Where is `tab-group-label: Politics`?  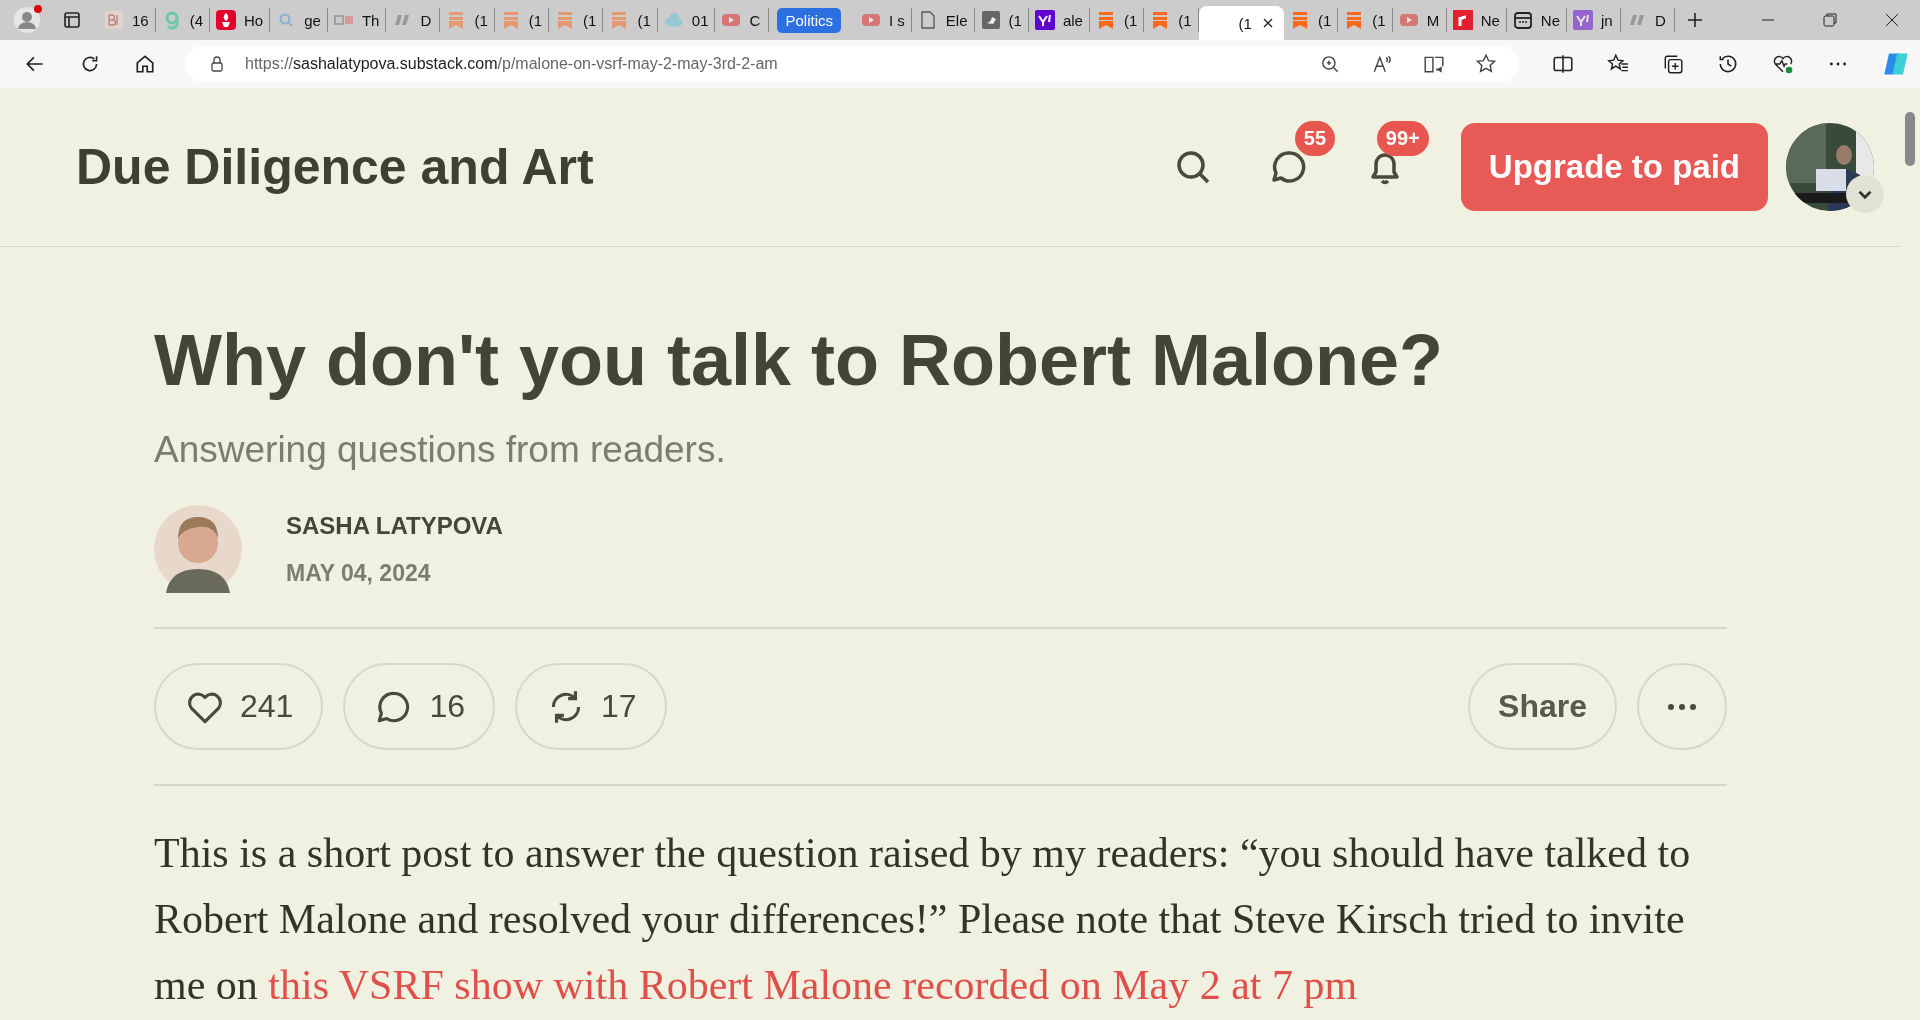 tab-group-label: Politics is located at coordinates (809, 20).